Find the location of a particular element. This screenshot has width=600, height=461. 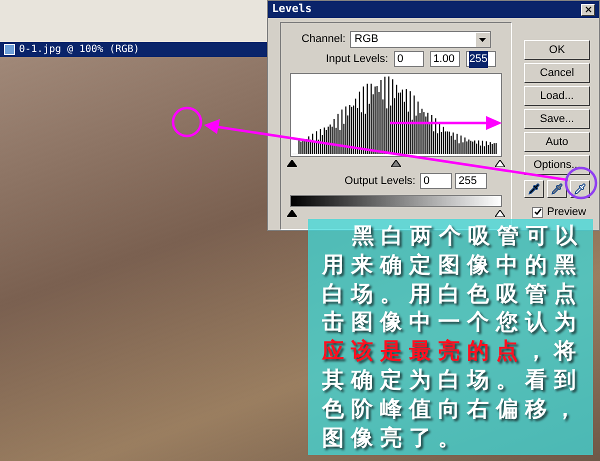

window-title: 0-1.jpg @ 100% (RGB) is located at coordinates (79, 49).